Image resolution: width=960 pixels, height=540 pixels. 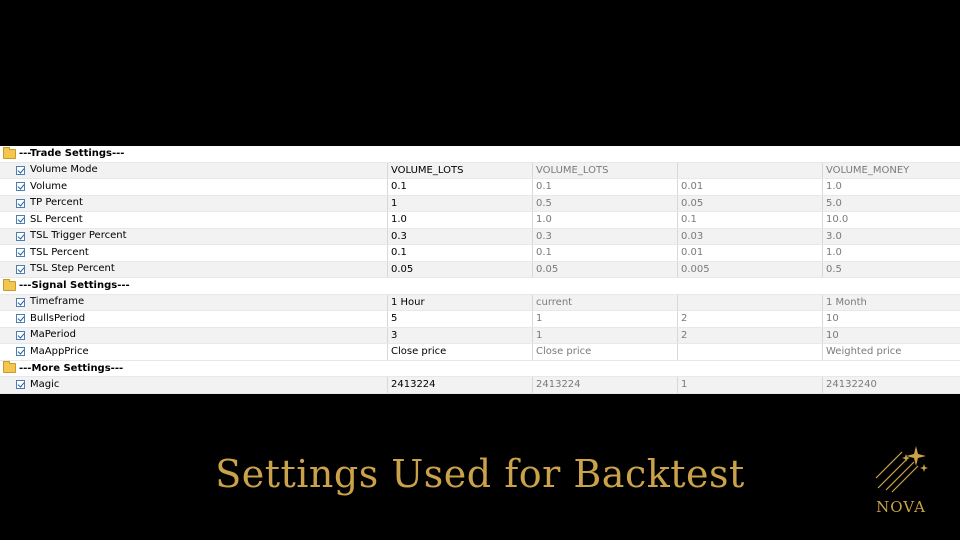 What do you see at coordinates (459, 220) in the screenshot?
I see `param-value: 1.0` at bounding box center [459, 220].